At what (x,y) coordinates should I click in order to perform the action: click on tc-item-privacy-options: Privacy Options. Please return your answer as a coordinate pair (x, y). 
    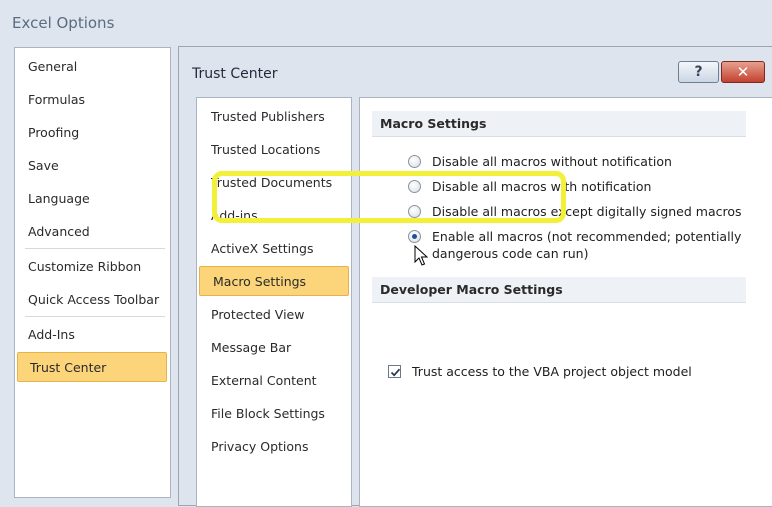
    Looking at the image, I should click on (273, 447).